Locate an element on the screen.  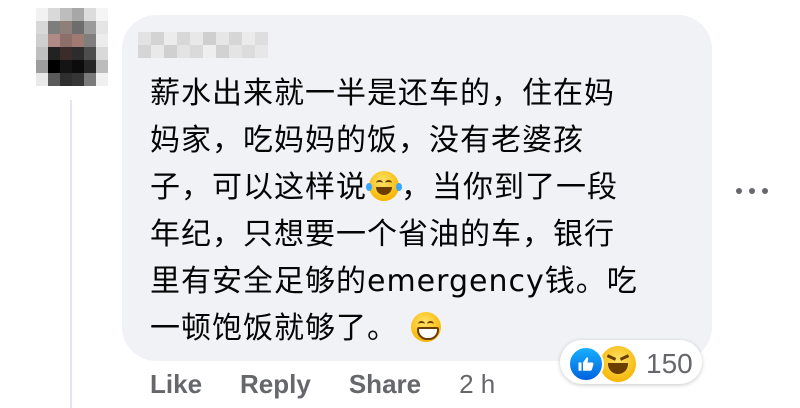
haha-icon is located at coordinates (618, 364).